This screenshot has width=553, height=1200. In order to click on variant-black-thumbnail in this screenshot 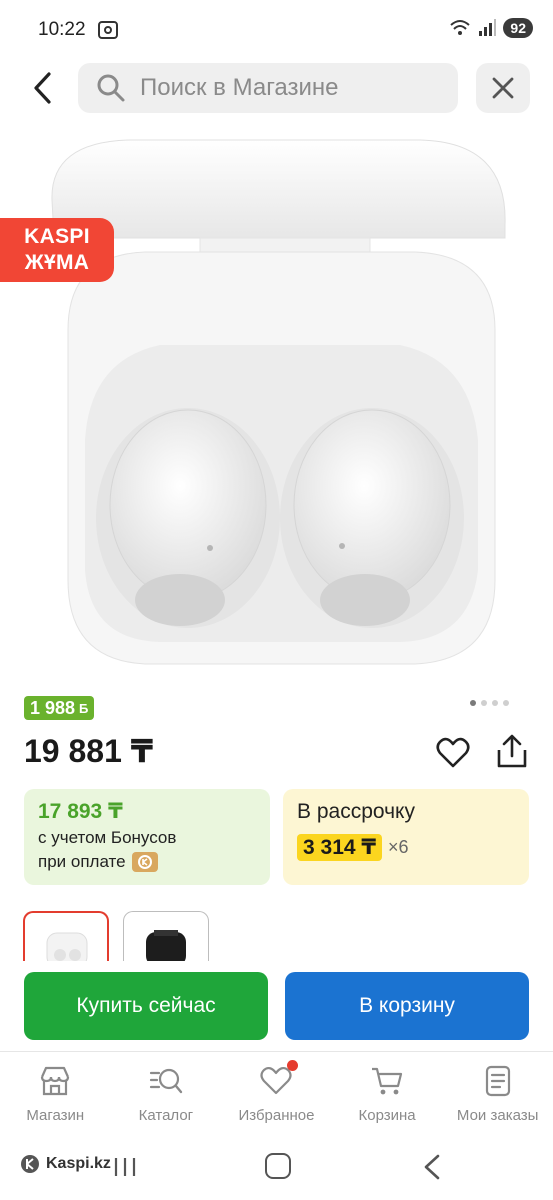, I will do `click(166, 936)`.